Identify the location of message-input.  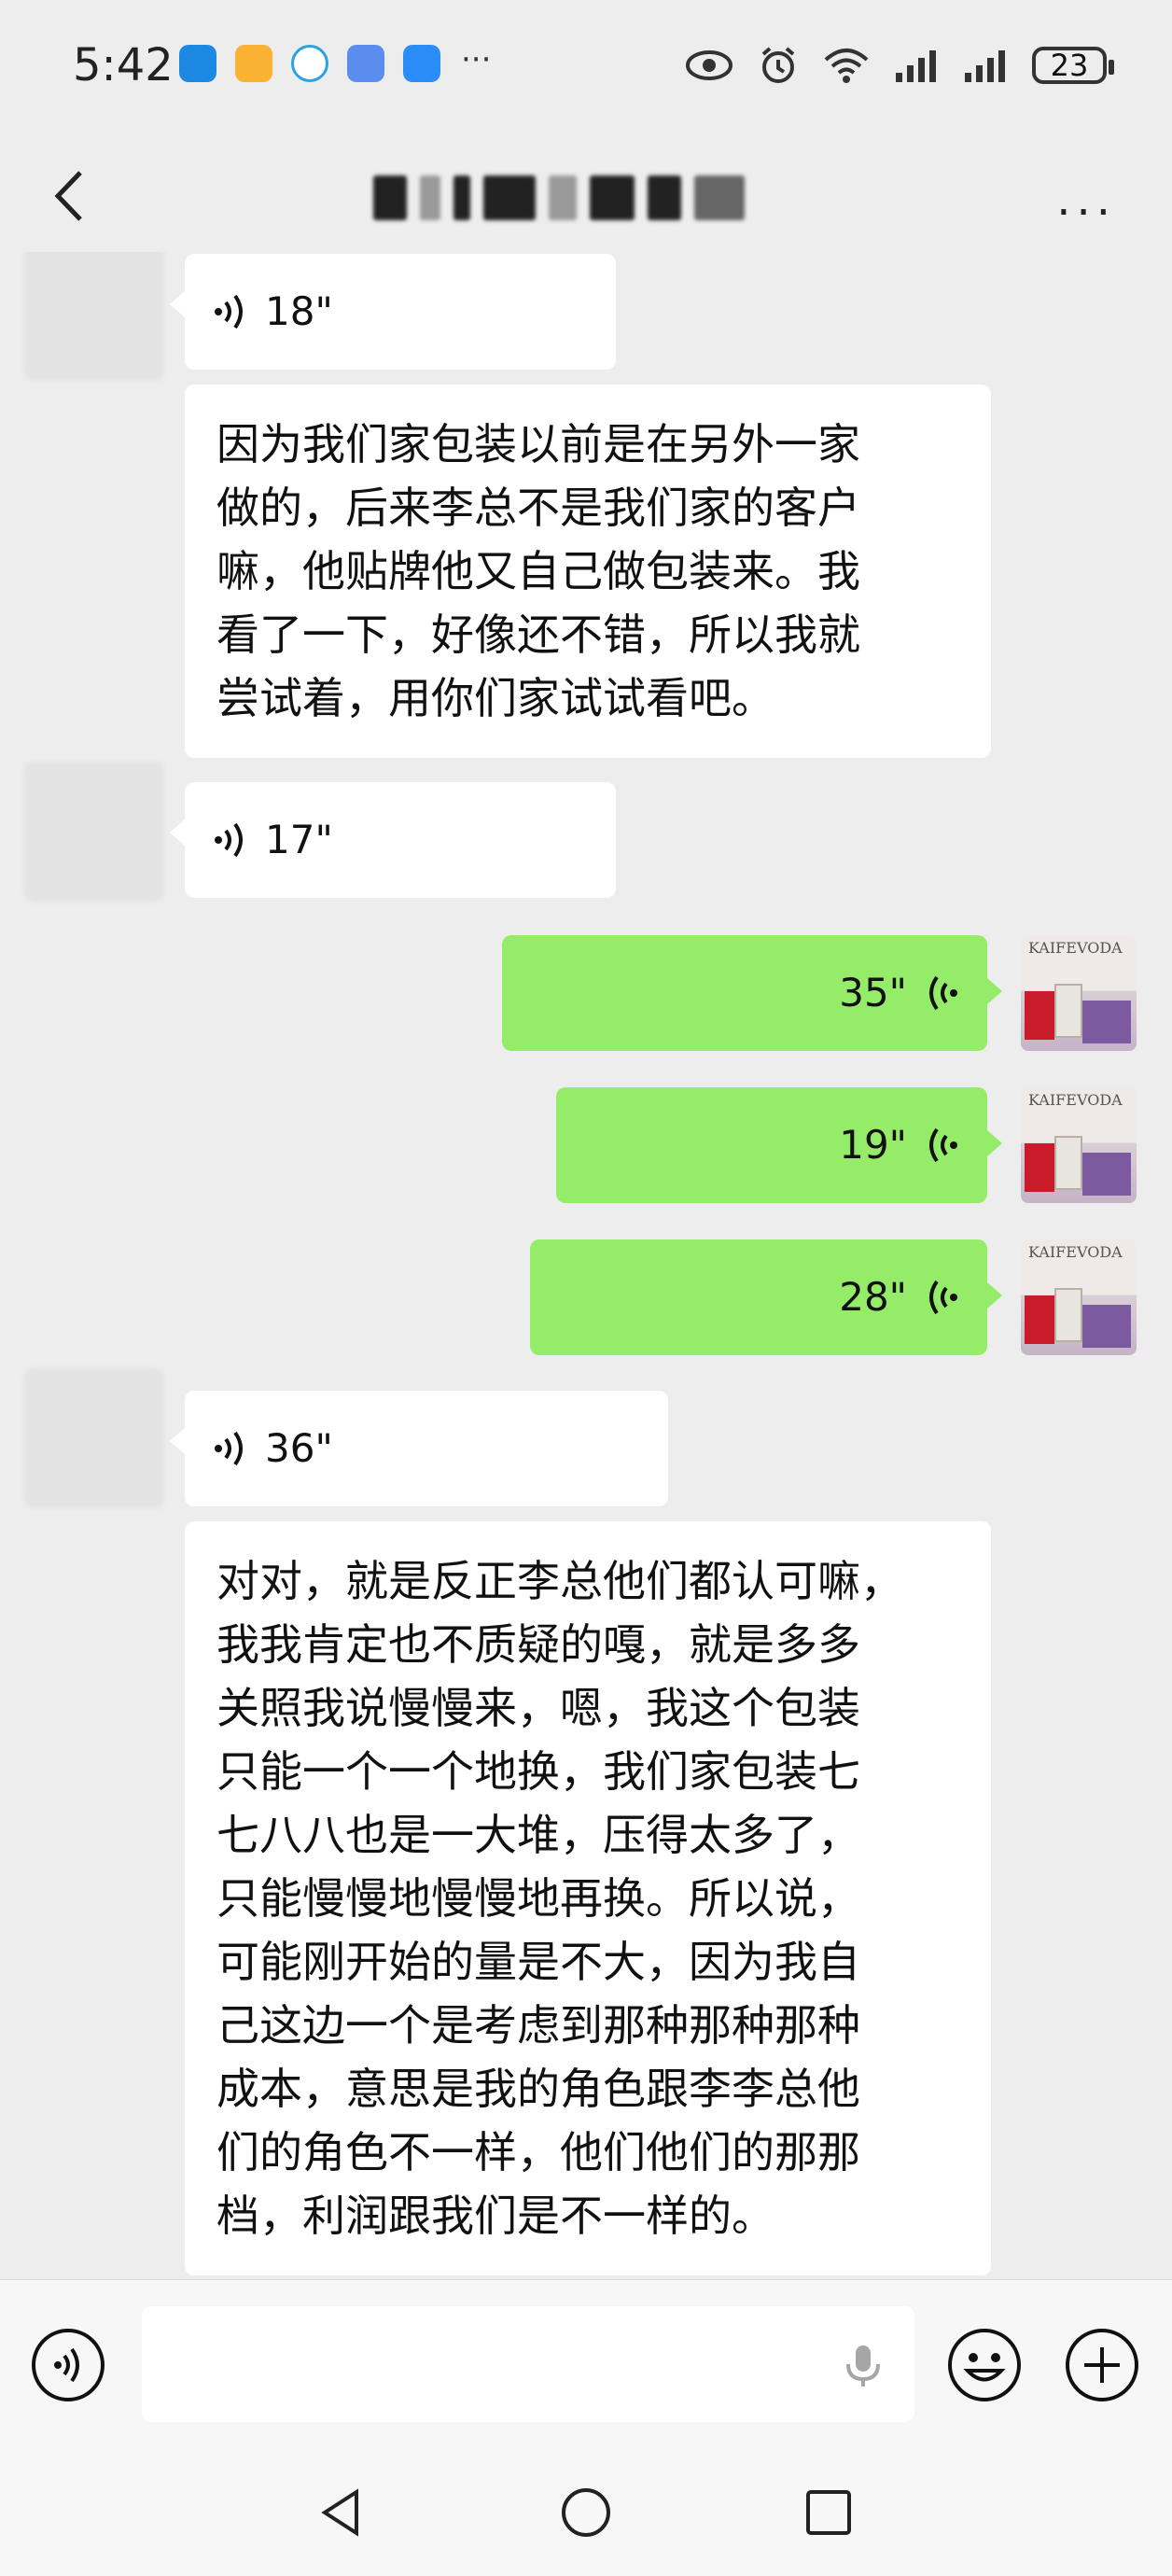
(528, 2364).